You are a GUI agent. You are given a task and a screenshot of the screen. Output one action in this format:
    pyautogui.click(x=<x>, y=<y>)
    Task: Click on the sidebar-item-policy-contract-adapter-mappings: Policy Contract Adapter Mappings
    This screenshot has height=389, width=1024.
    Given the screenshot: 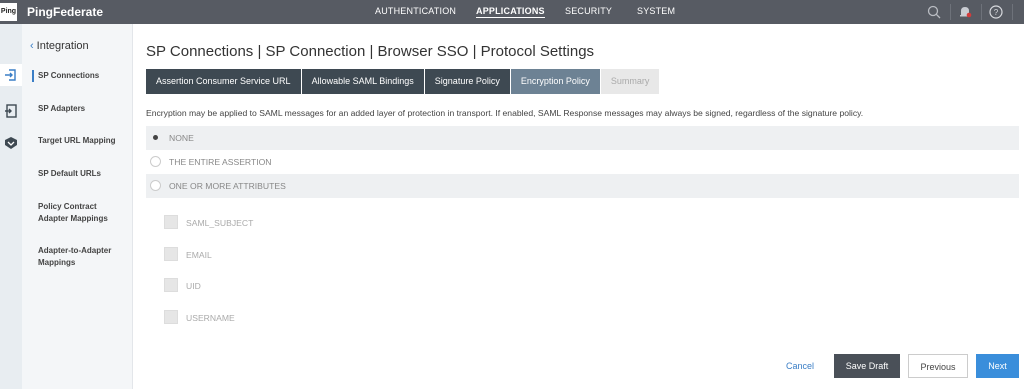 What is the action you would take?
    pyautogui.click(x=83, y=213)
    